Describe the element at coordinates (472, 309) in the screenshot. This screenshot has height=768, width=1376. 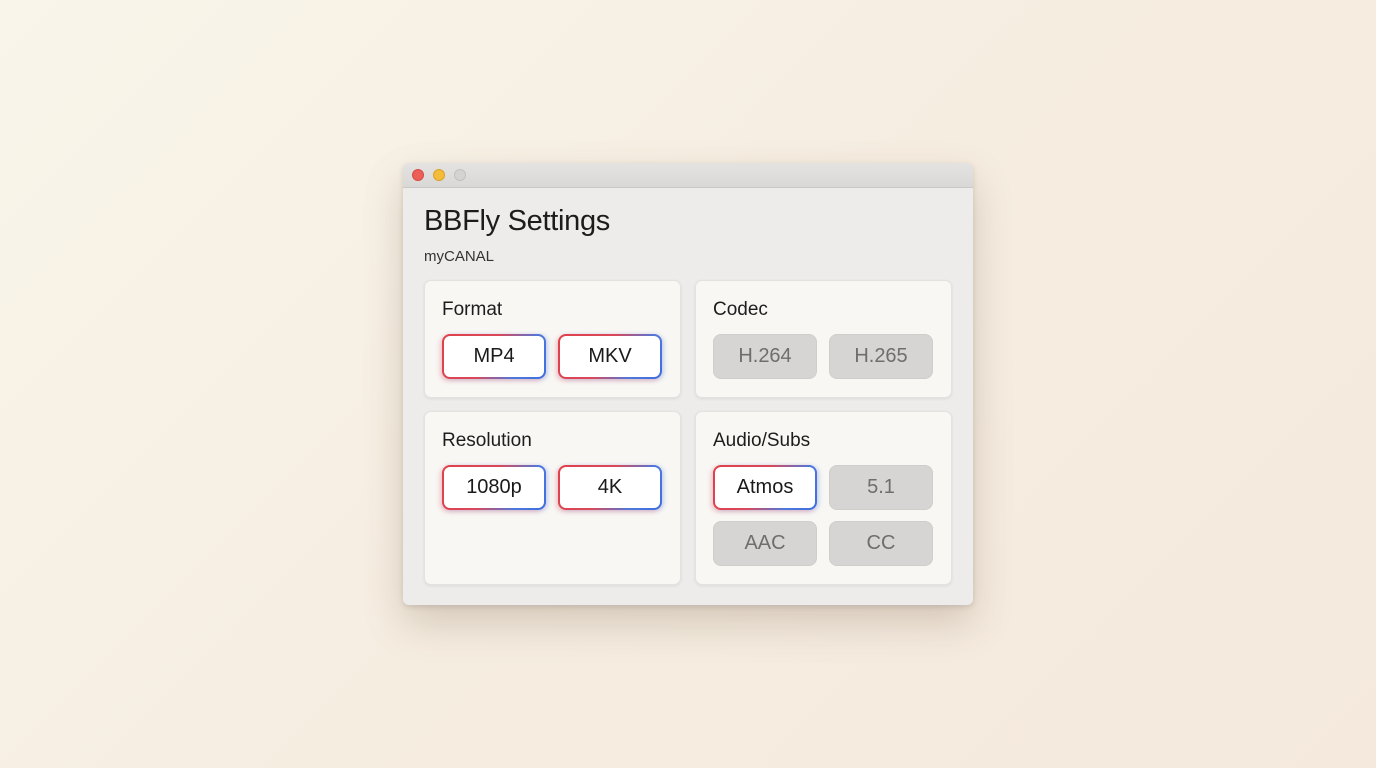
I see `format-card-title: Format` at that location.